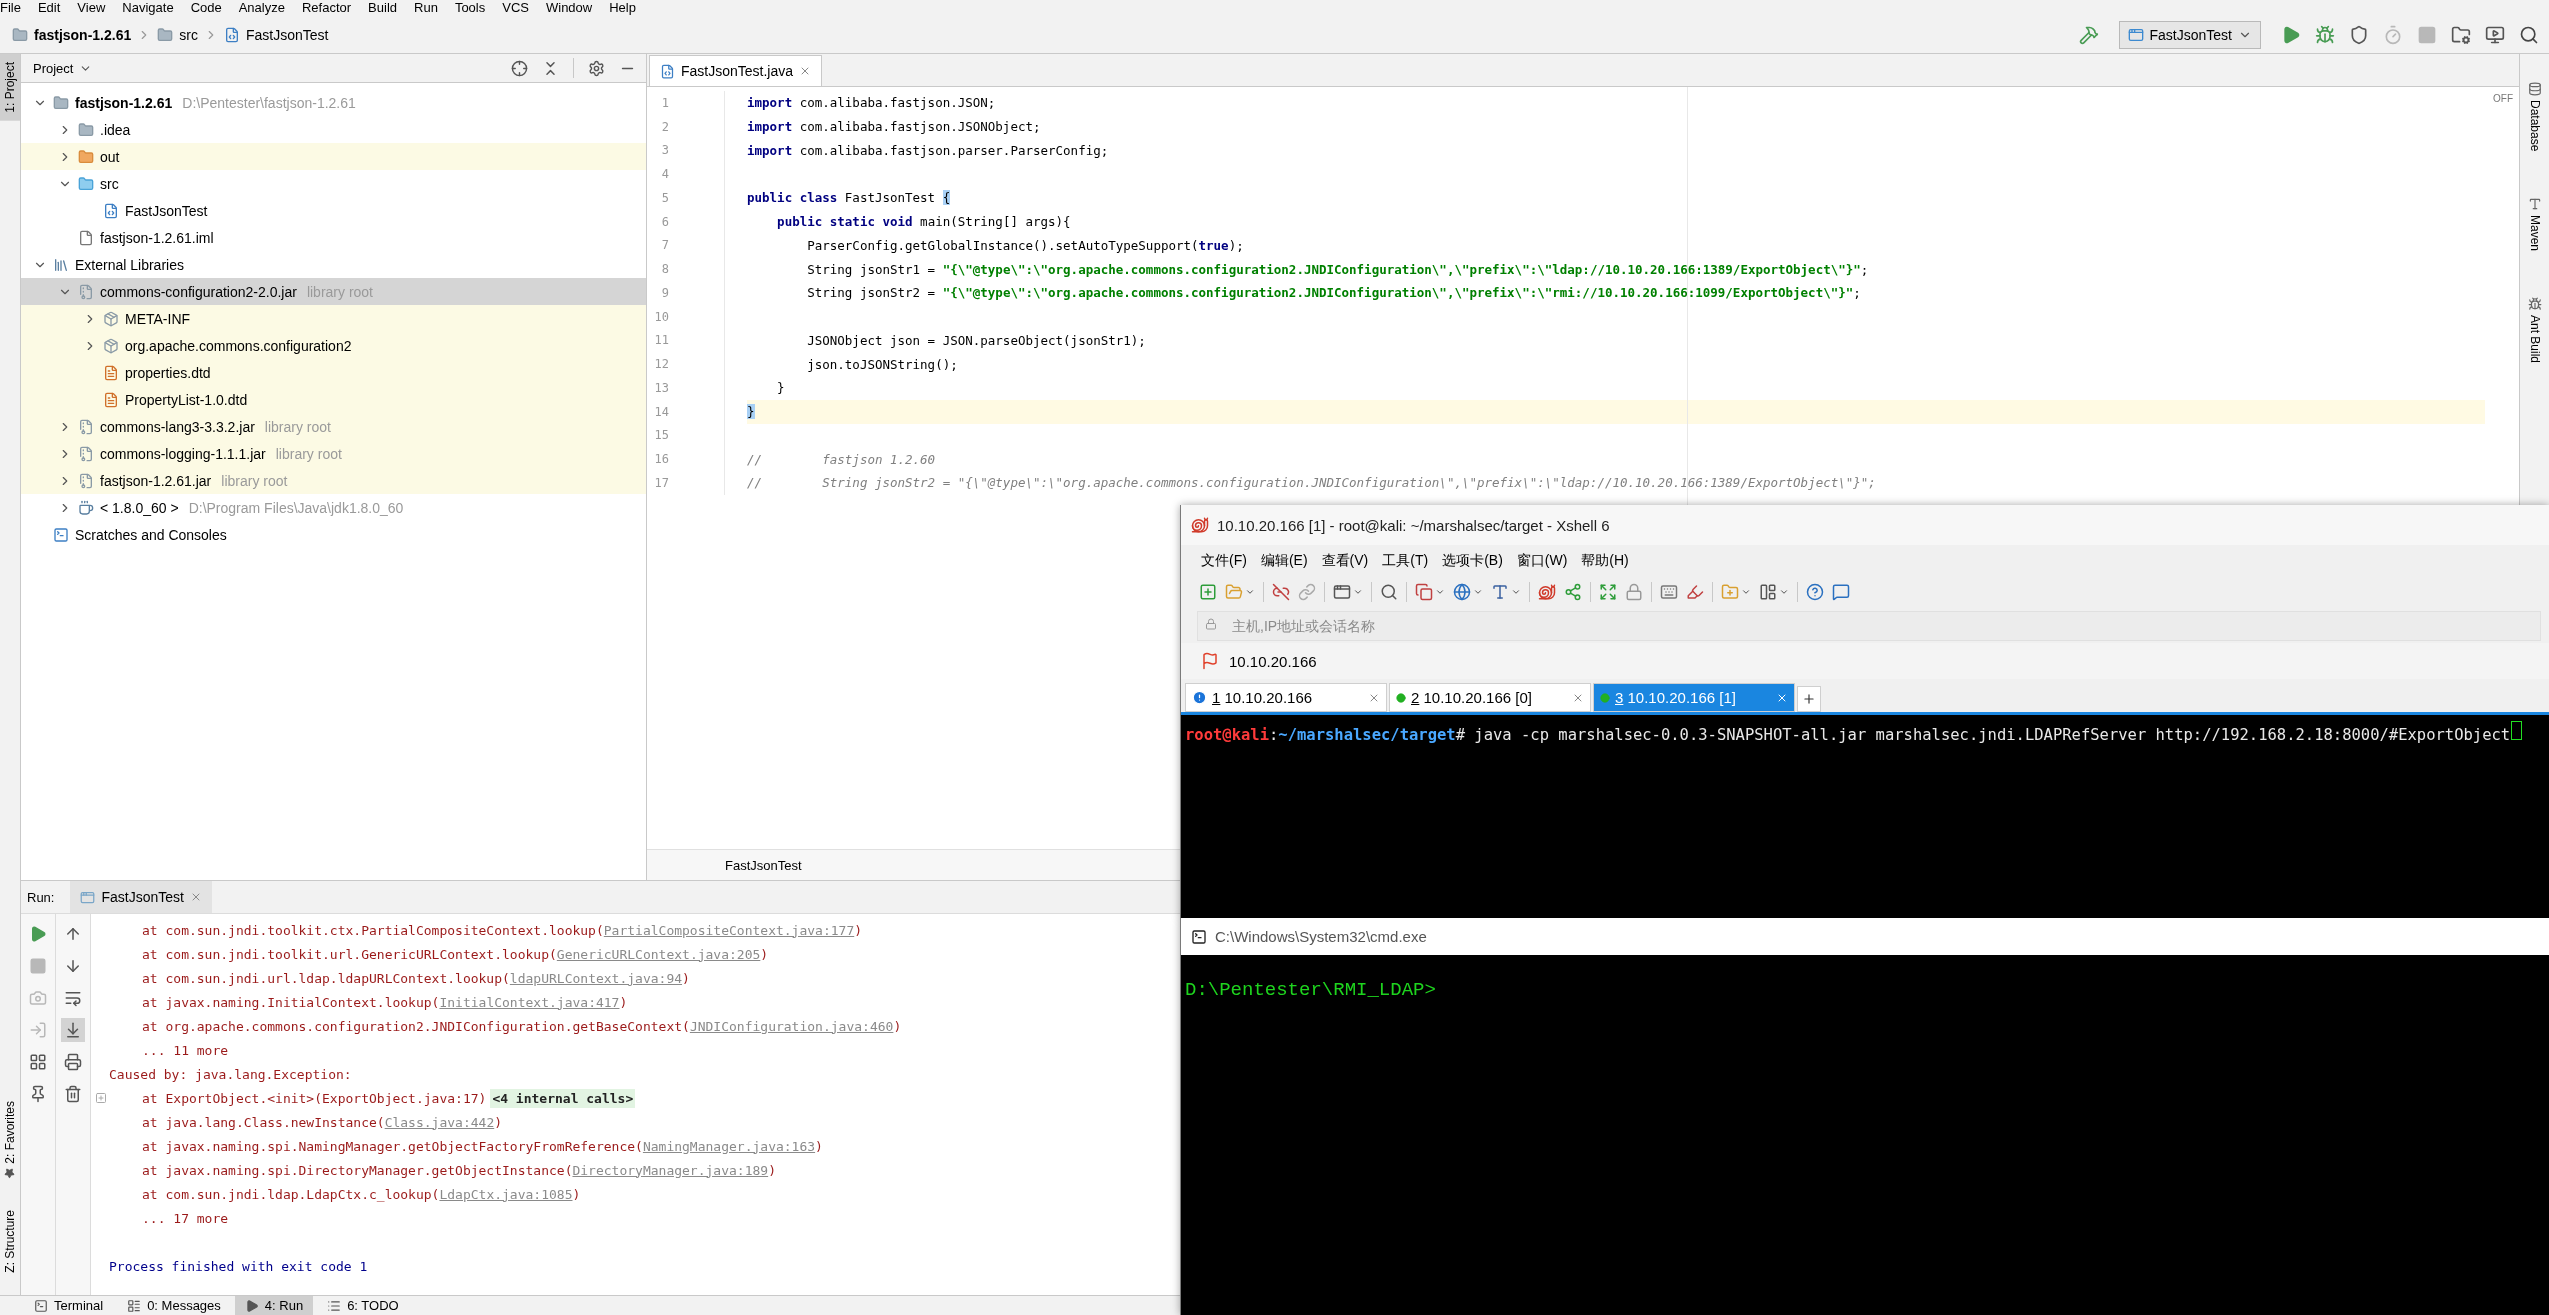  What do you see at coordinates (333, 129) in the screenshot?
I see `tree-item: .idea` at bounding box center [333, 129].